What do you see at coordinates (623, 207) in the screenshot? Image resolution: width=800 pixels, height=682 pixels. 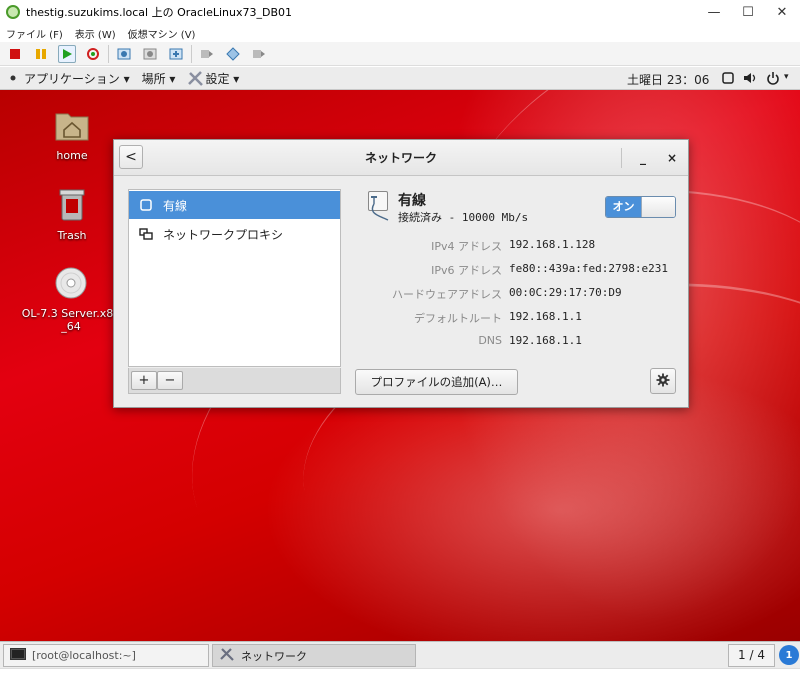 I see `toggle-on-label: オン` at bounding box center [623, 207].